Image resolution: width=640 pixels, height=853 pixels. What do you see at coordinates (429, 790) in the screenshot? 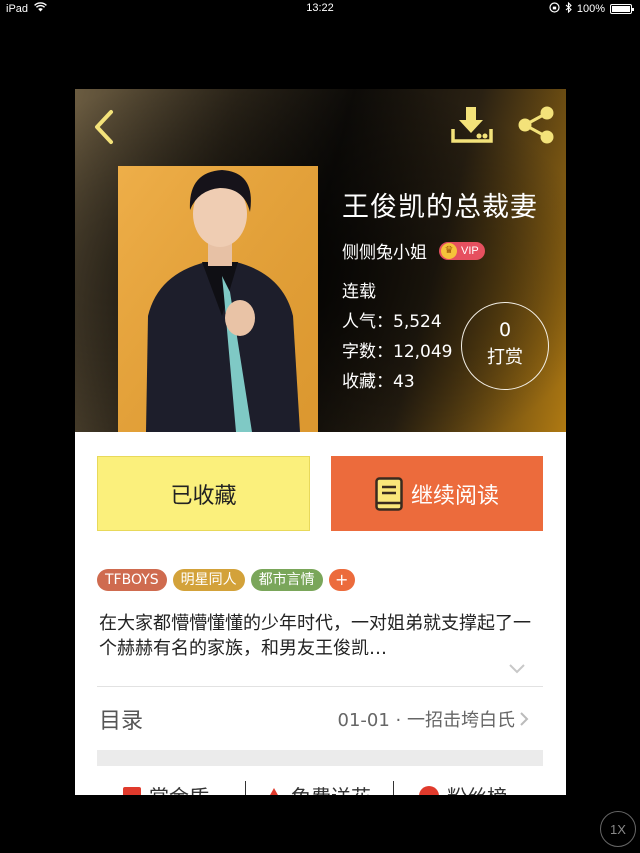
I see `ranking-icon` at bounding box center [429, 790].